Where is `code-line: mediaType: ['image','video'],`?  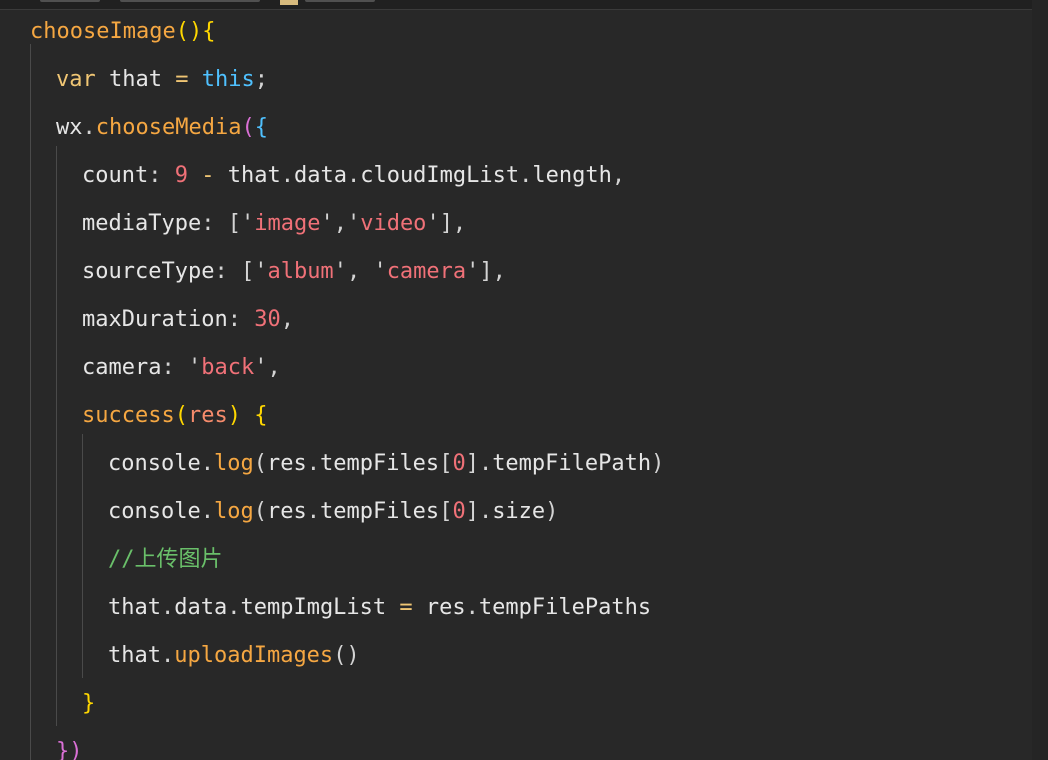
code-line: mediaType: ['image','video'], is located at coordinates (274, 224).